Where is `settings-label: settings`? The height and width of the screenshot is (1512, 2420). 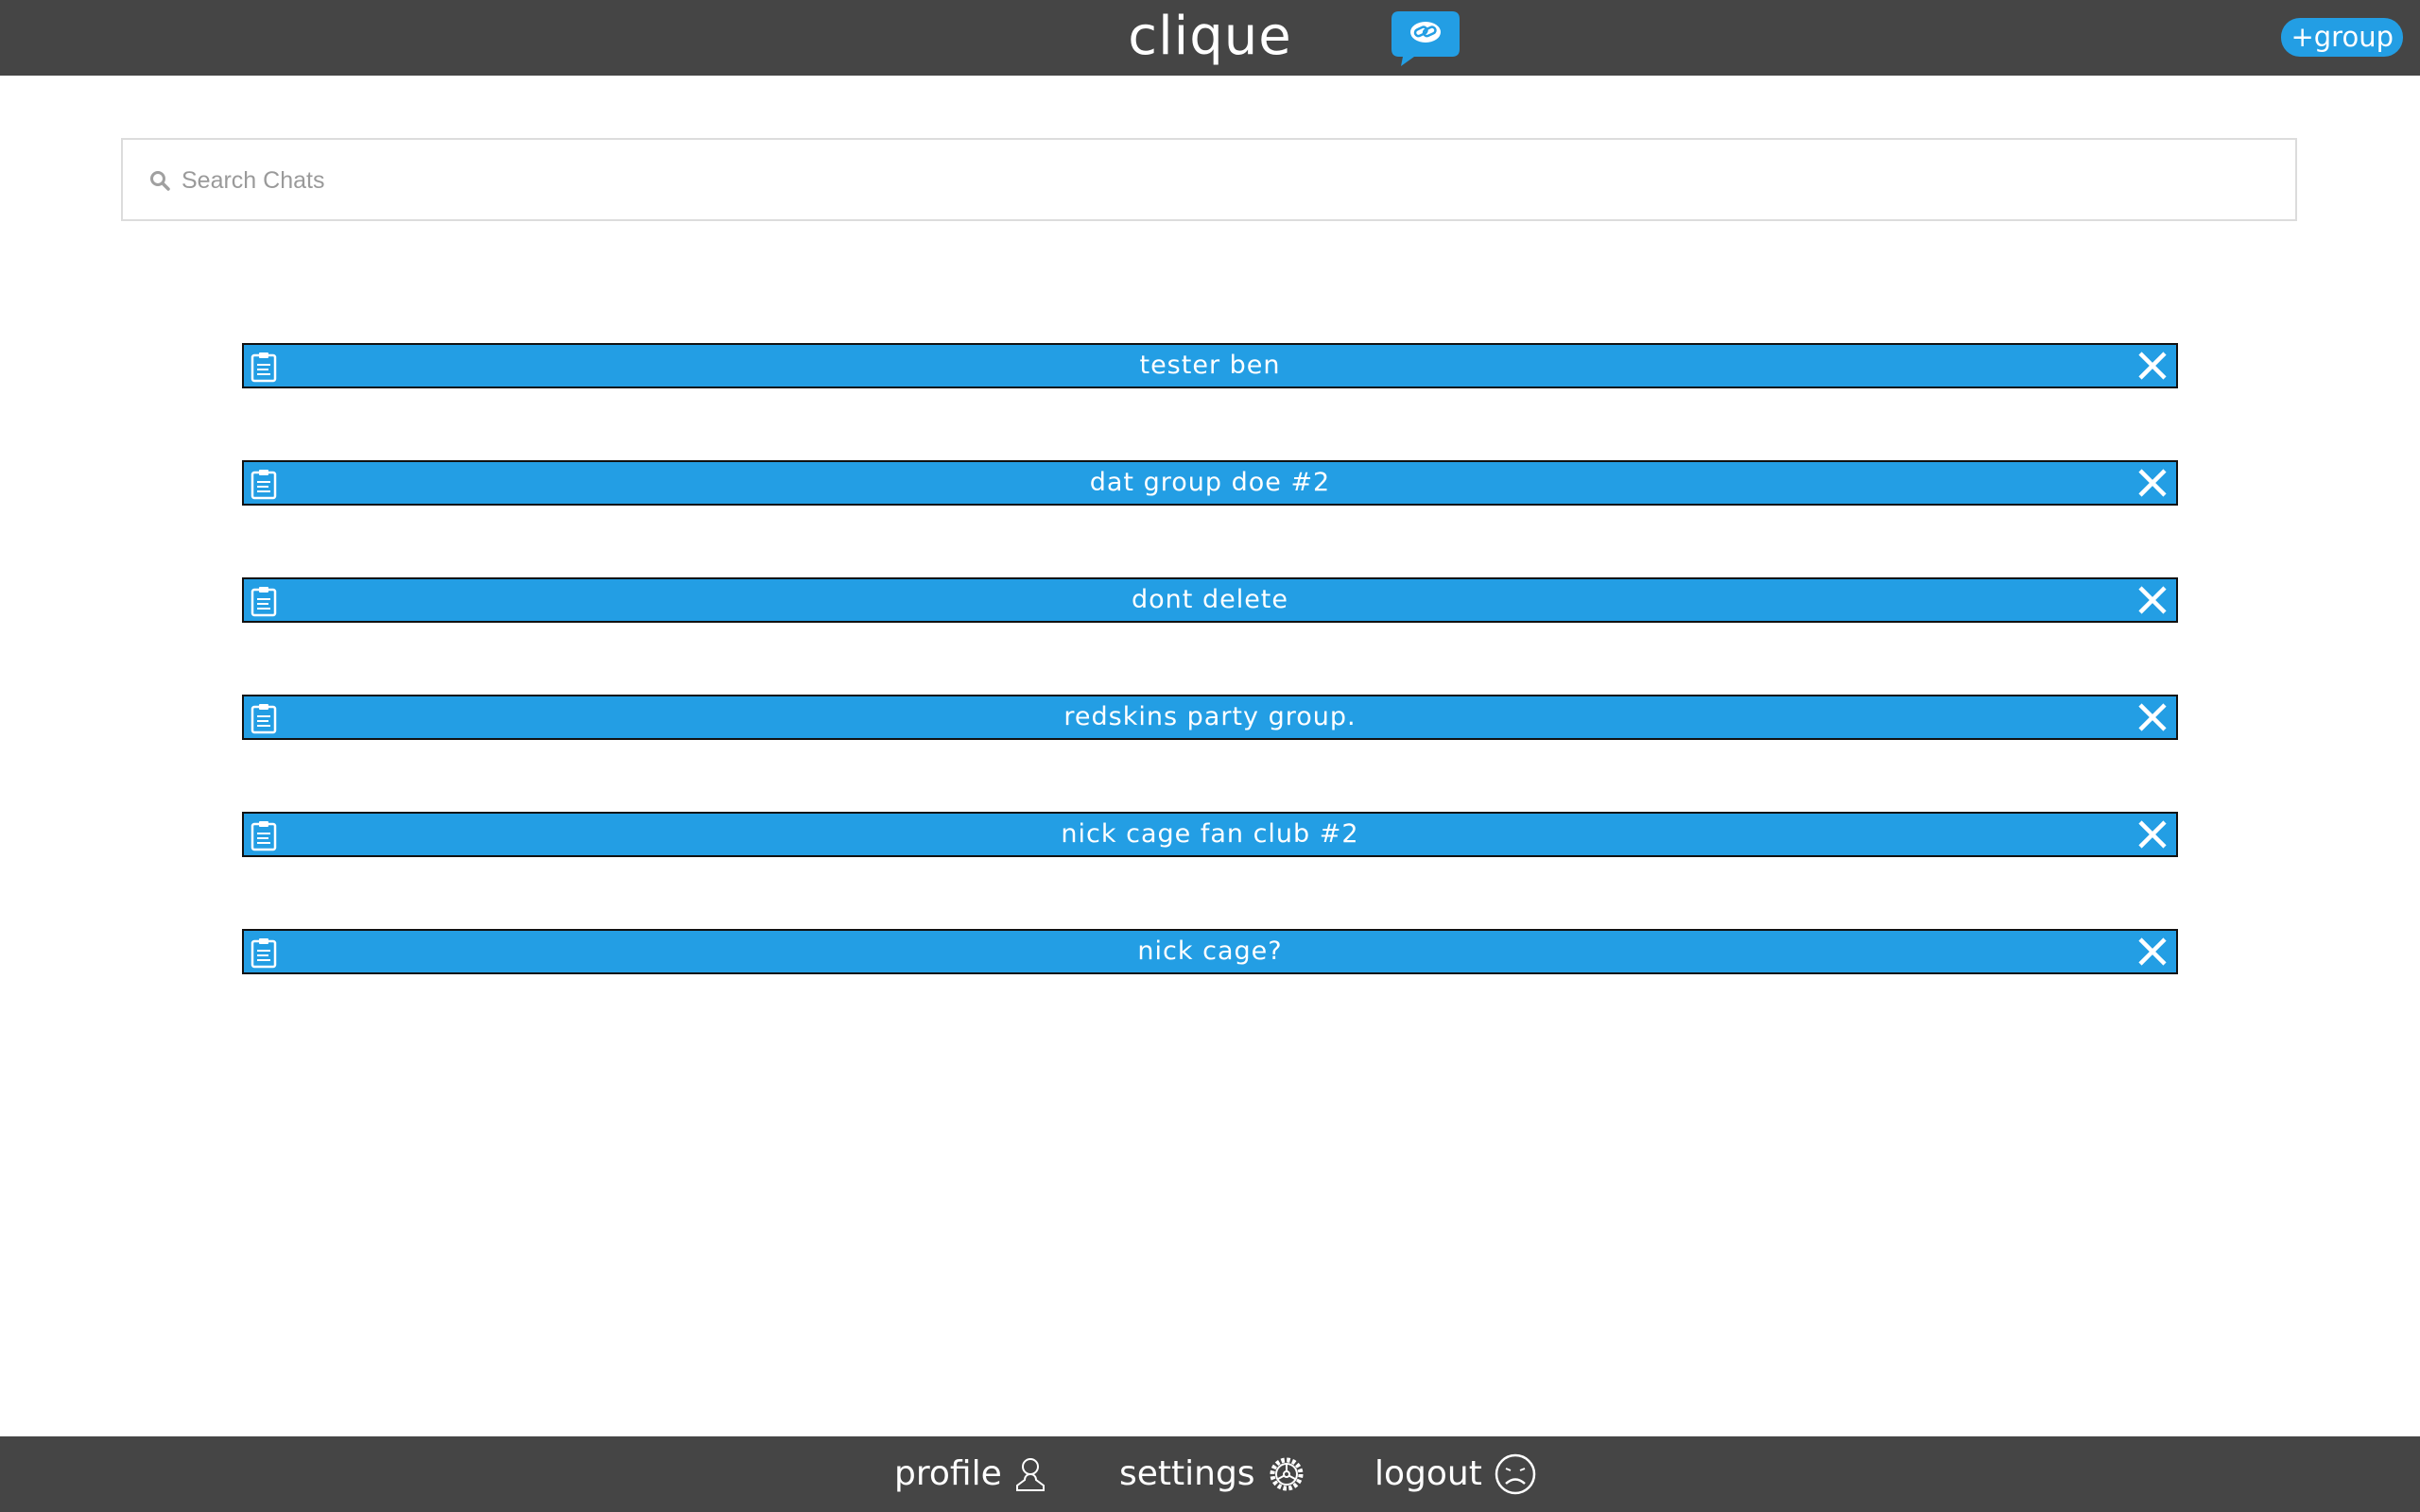
settings-label: settings is located at coordinates (1187, 1473).